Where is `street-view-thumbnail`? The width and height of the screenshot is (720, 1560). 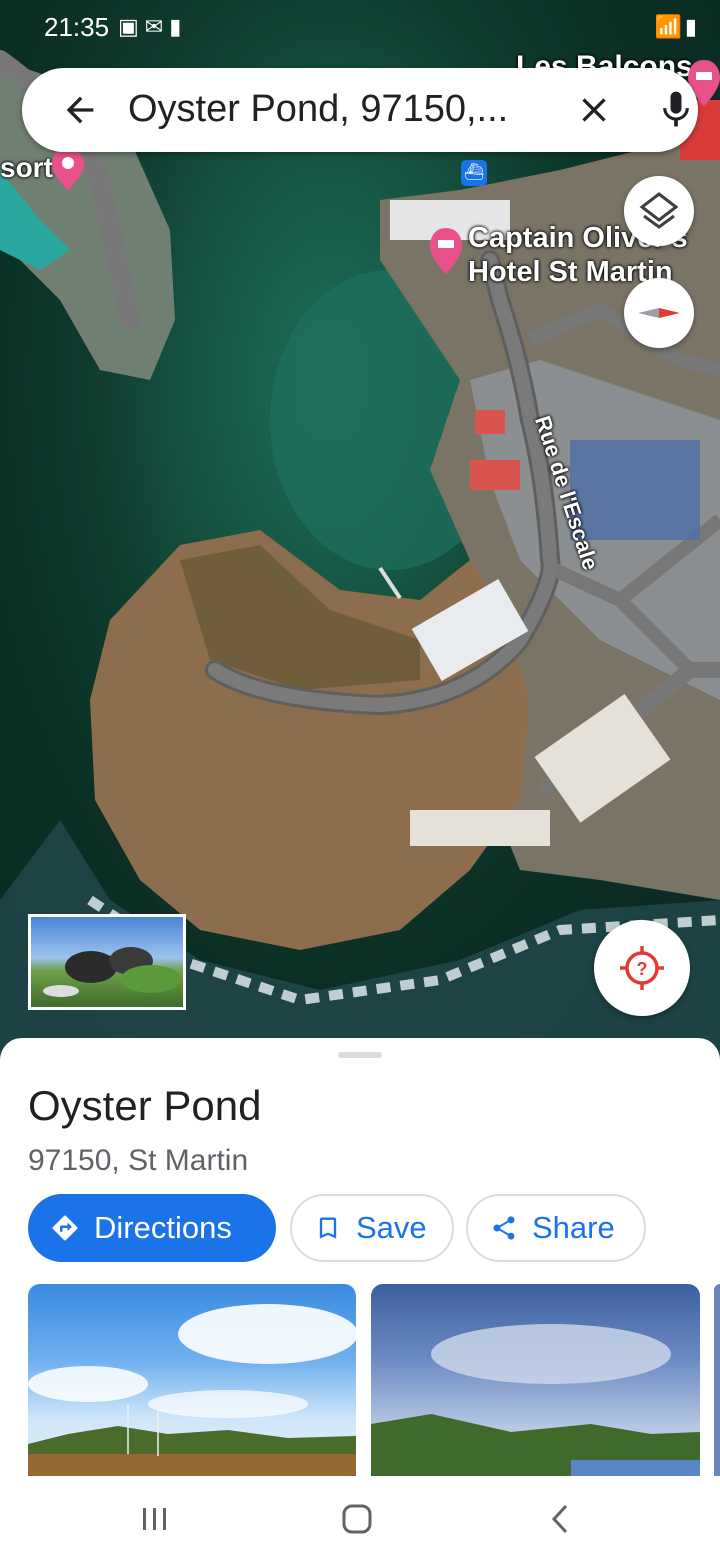 street-view-thumbnail is located at coordinates (107, 962).